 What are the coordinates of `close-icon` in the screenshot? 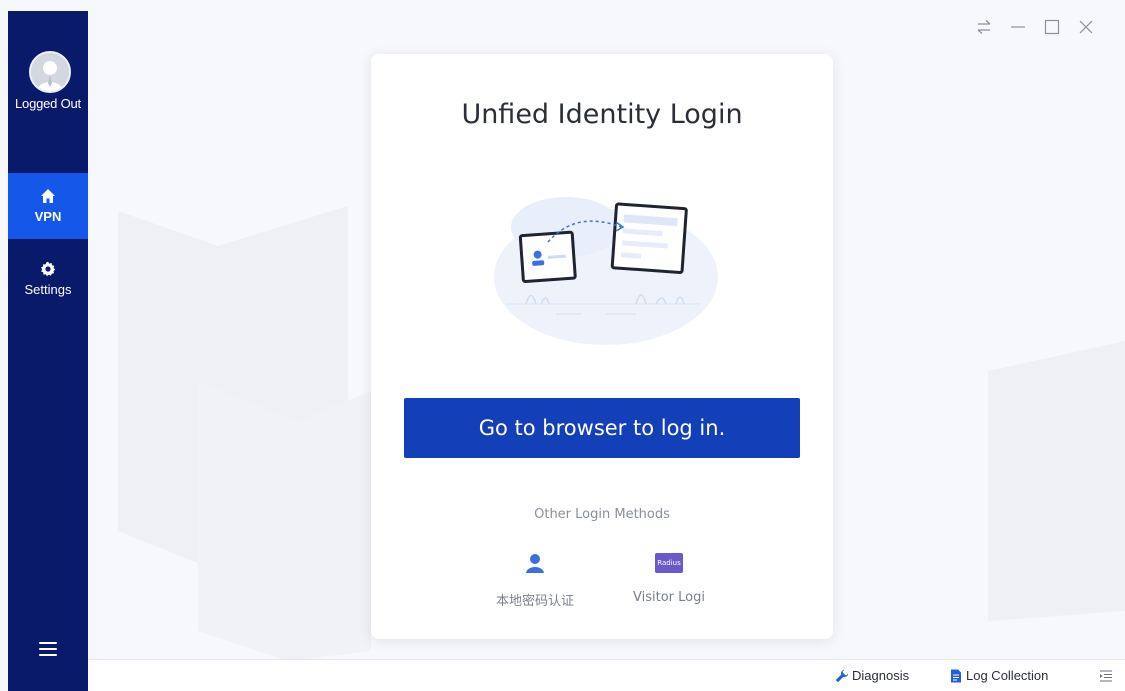 It's located at (1086, 27).